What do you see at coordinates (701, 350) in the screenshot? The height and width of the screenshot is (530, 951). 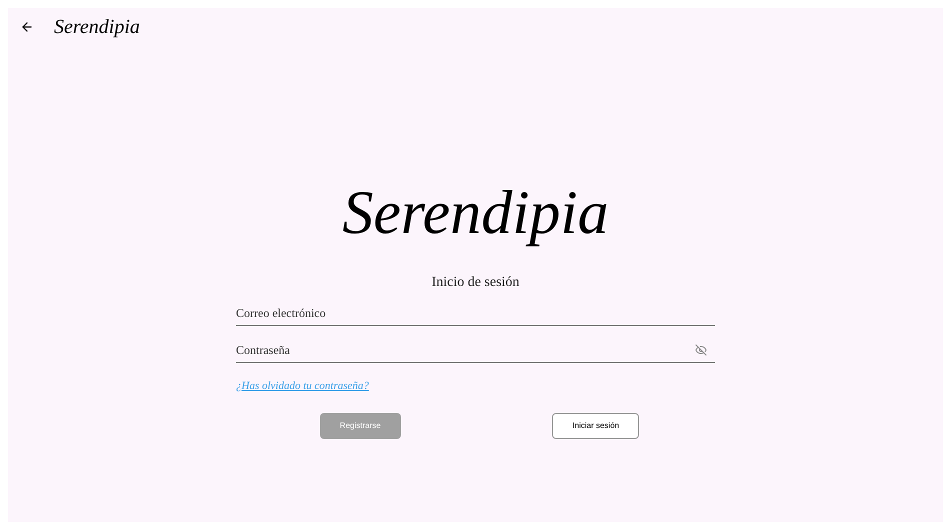 I see `hide-password-icon` at bounding box center [701, 350].